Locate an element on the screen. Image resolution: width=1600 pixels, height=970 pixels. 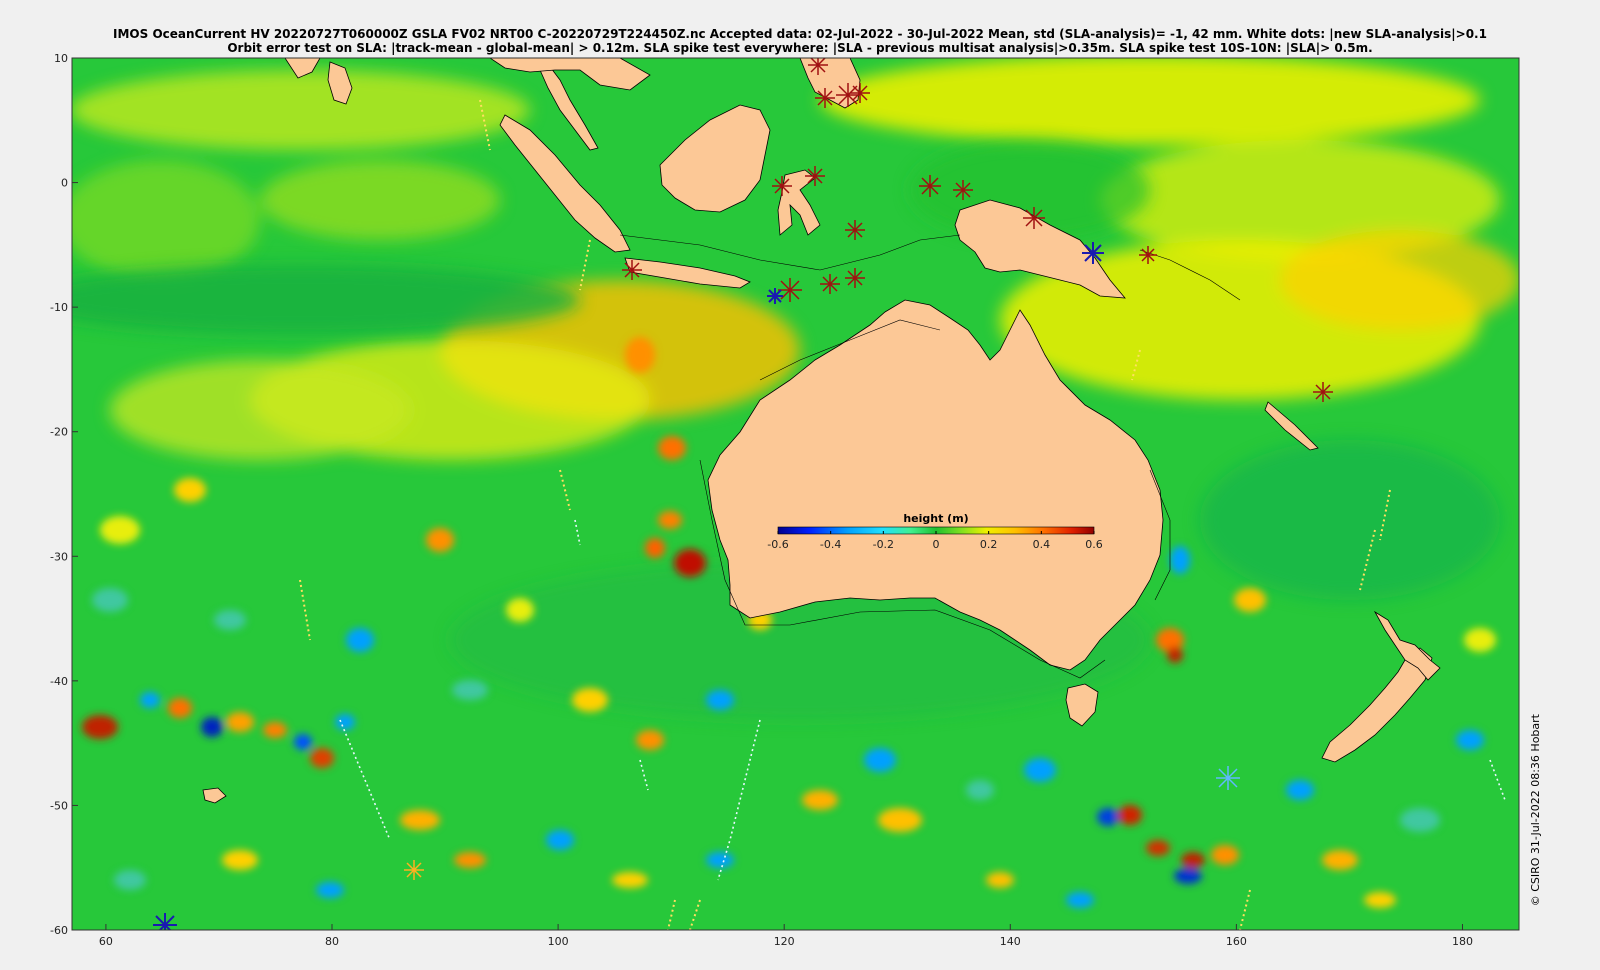
y-tick-label: -40 is located at coordinates (59, 681).